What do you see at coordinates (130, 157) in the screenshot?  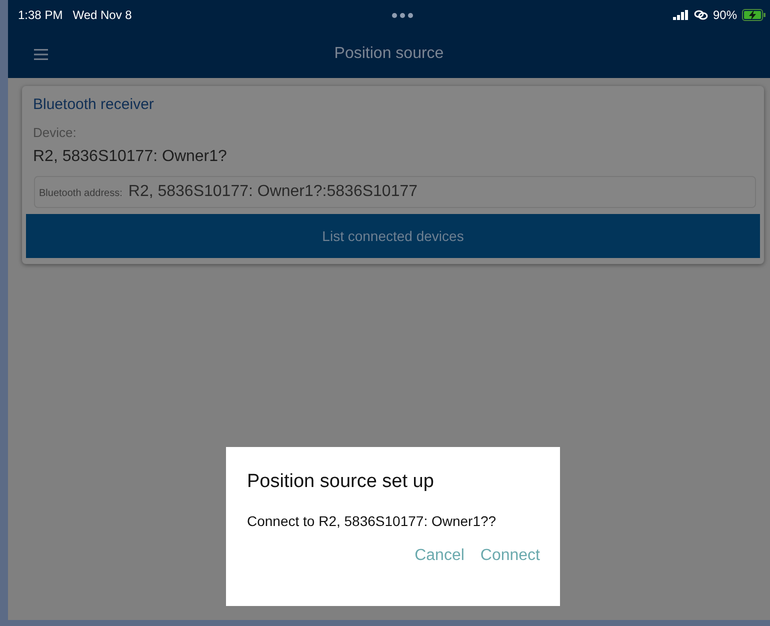 I see `device-value: R2, 5836S10177: Owner1?` at bounding box center [130, 157].